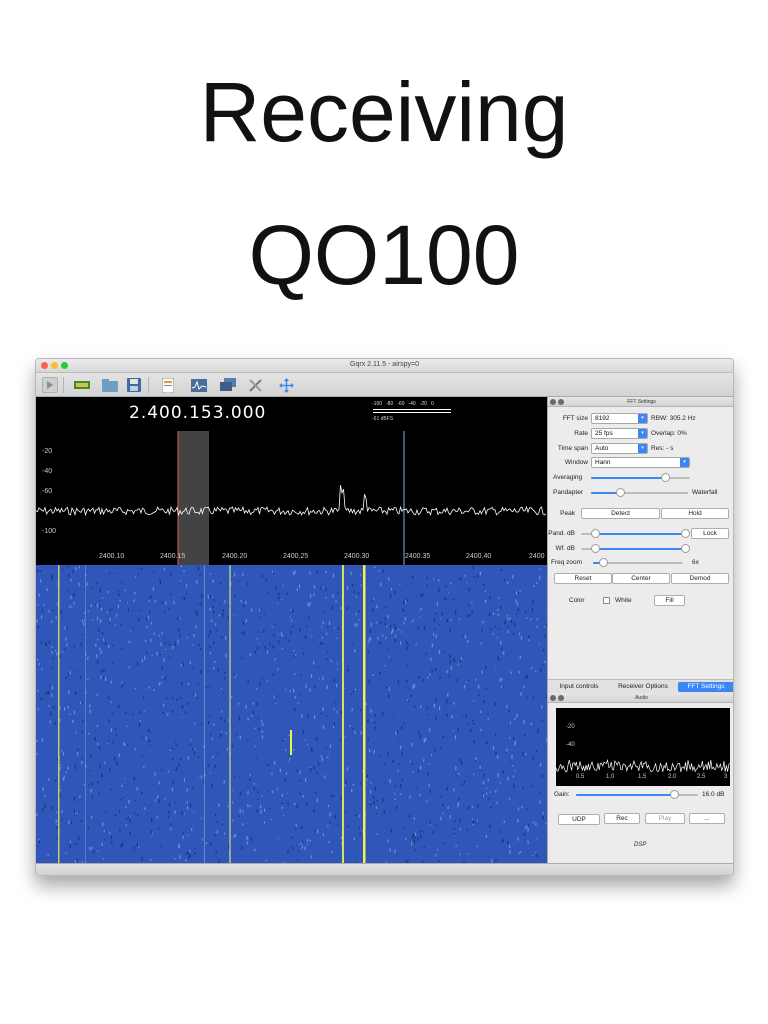 This screenshot has height=1024, width=768. What do you see at coordinates (193, 498) in the screenshot?
I see `filter-passband` at bounding box center [193, 498].